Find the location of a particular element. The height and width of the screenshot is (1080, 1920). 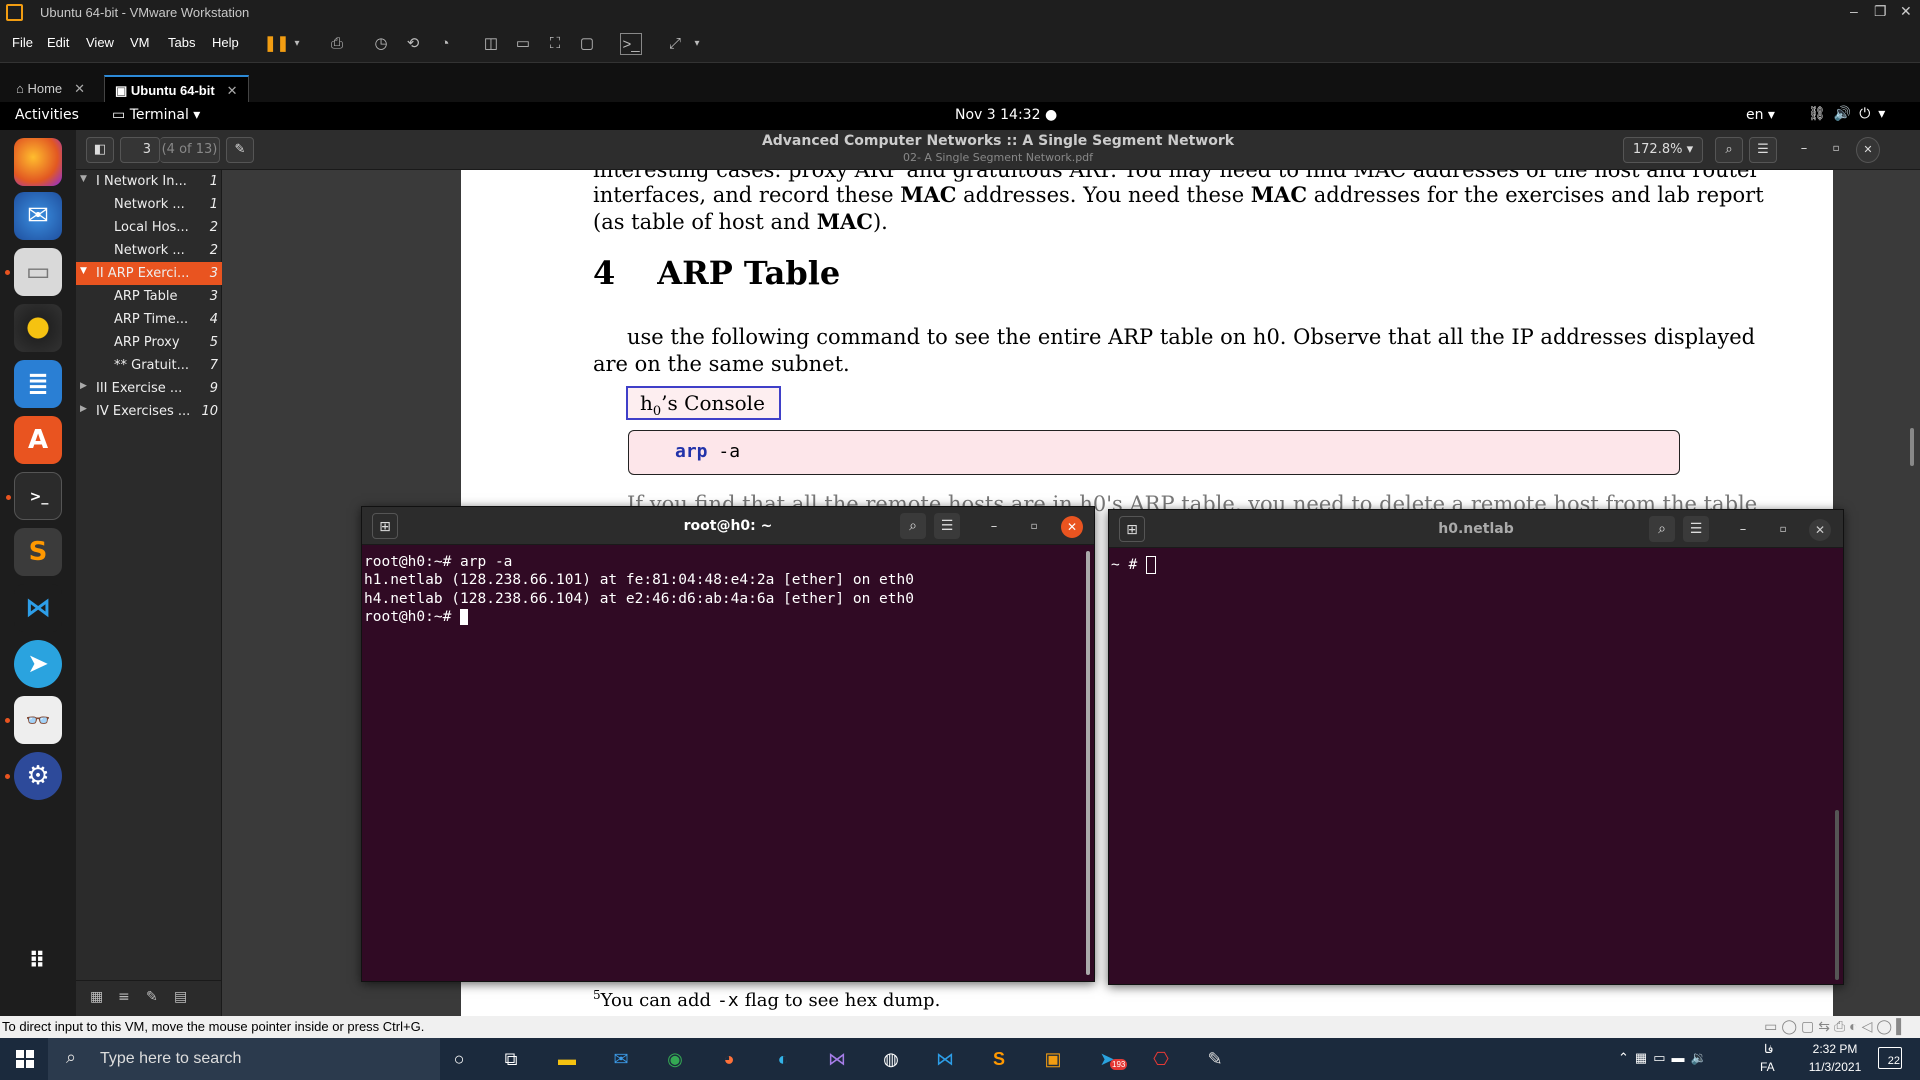

dock-software: A is located at coordinates (38, 440).